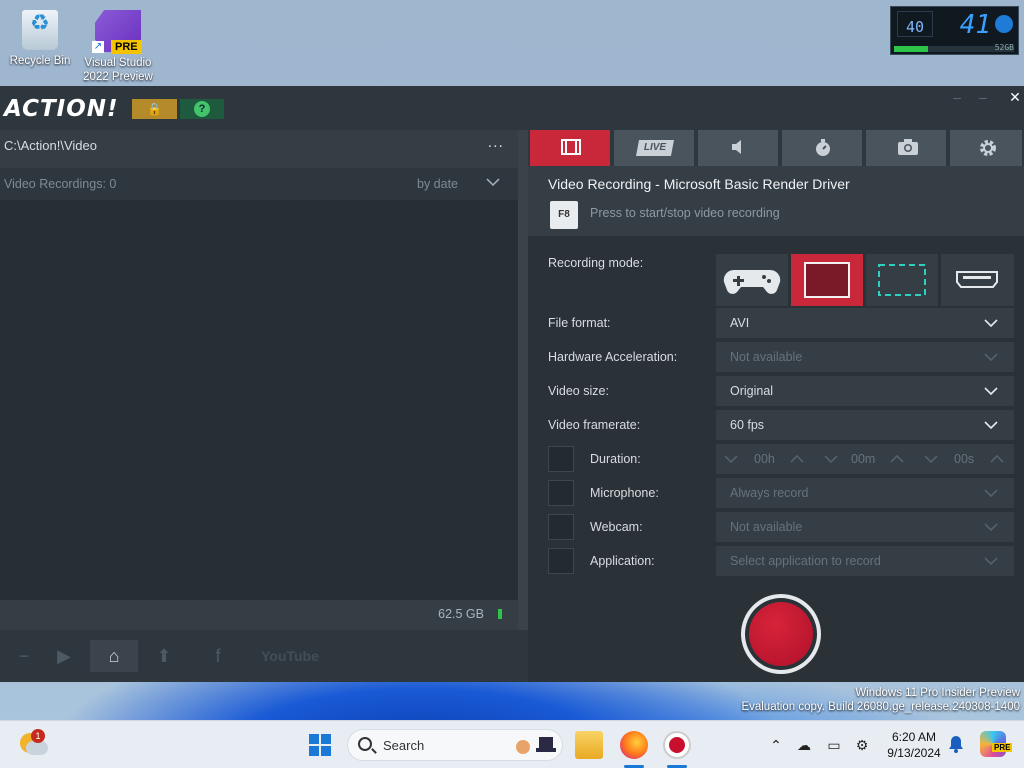 Image resolution: width=1024 pixels, height=768 pixels. I want to click on app-titlebar: ACTION! 🔒 ? – – ✕, so click(512, 108).